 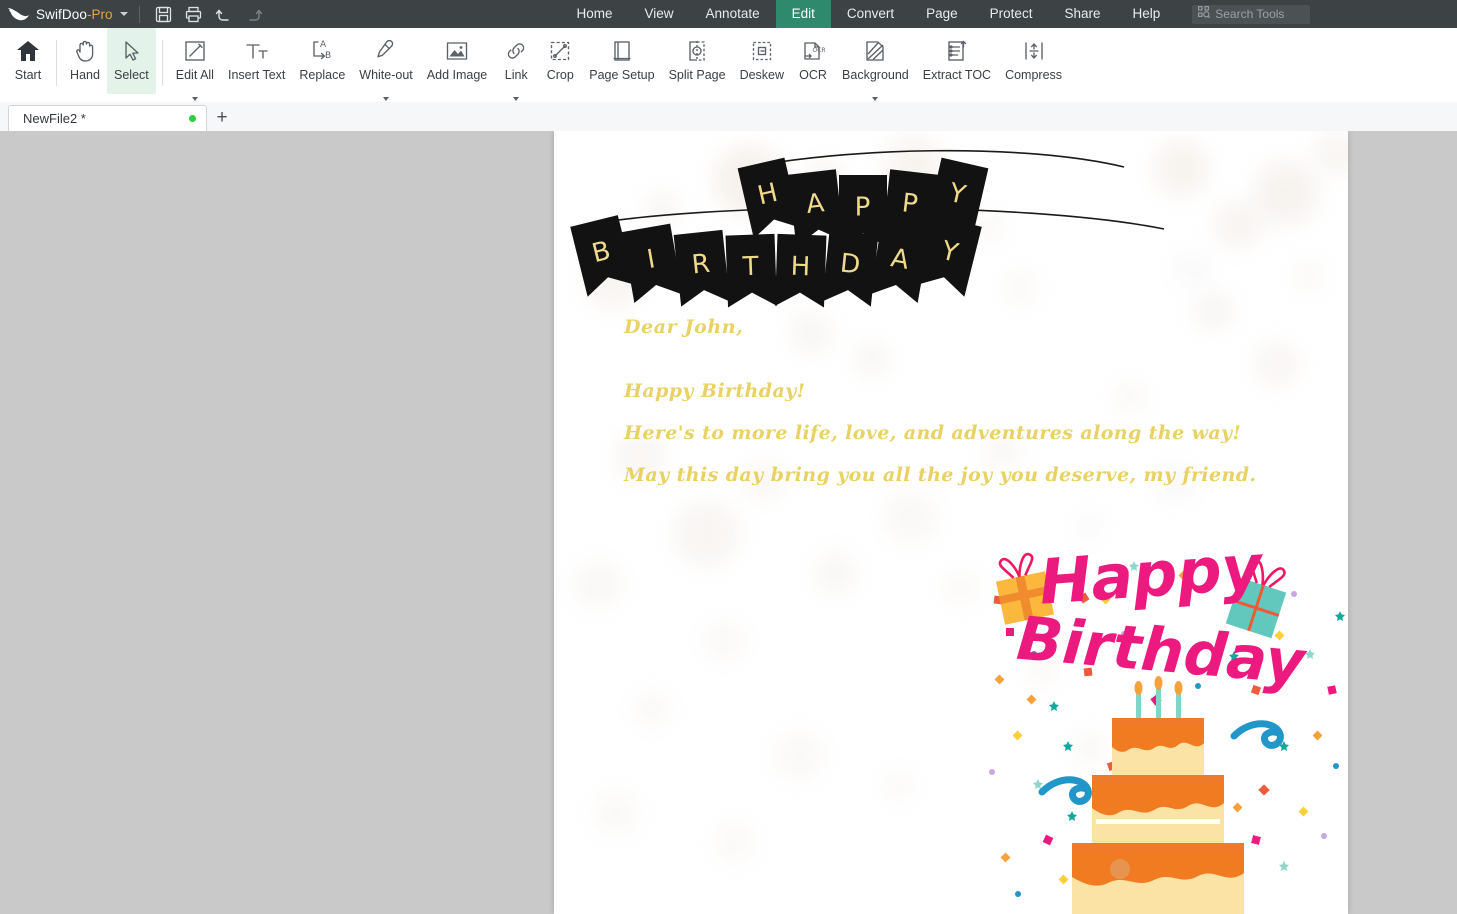 I want to click on ribbon-button-page-setup: Page Setup, so click(x=621, y=61).